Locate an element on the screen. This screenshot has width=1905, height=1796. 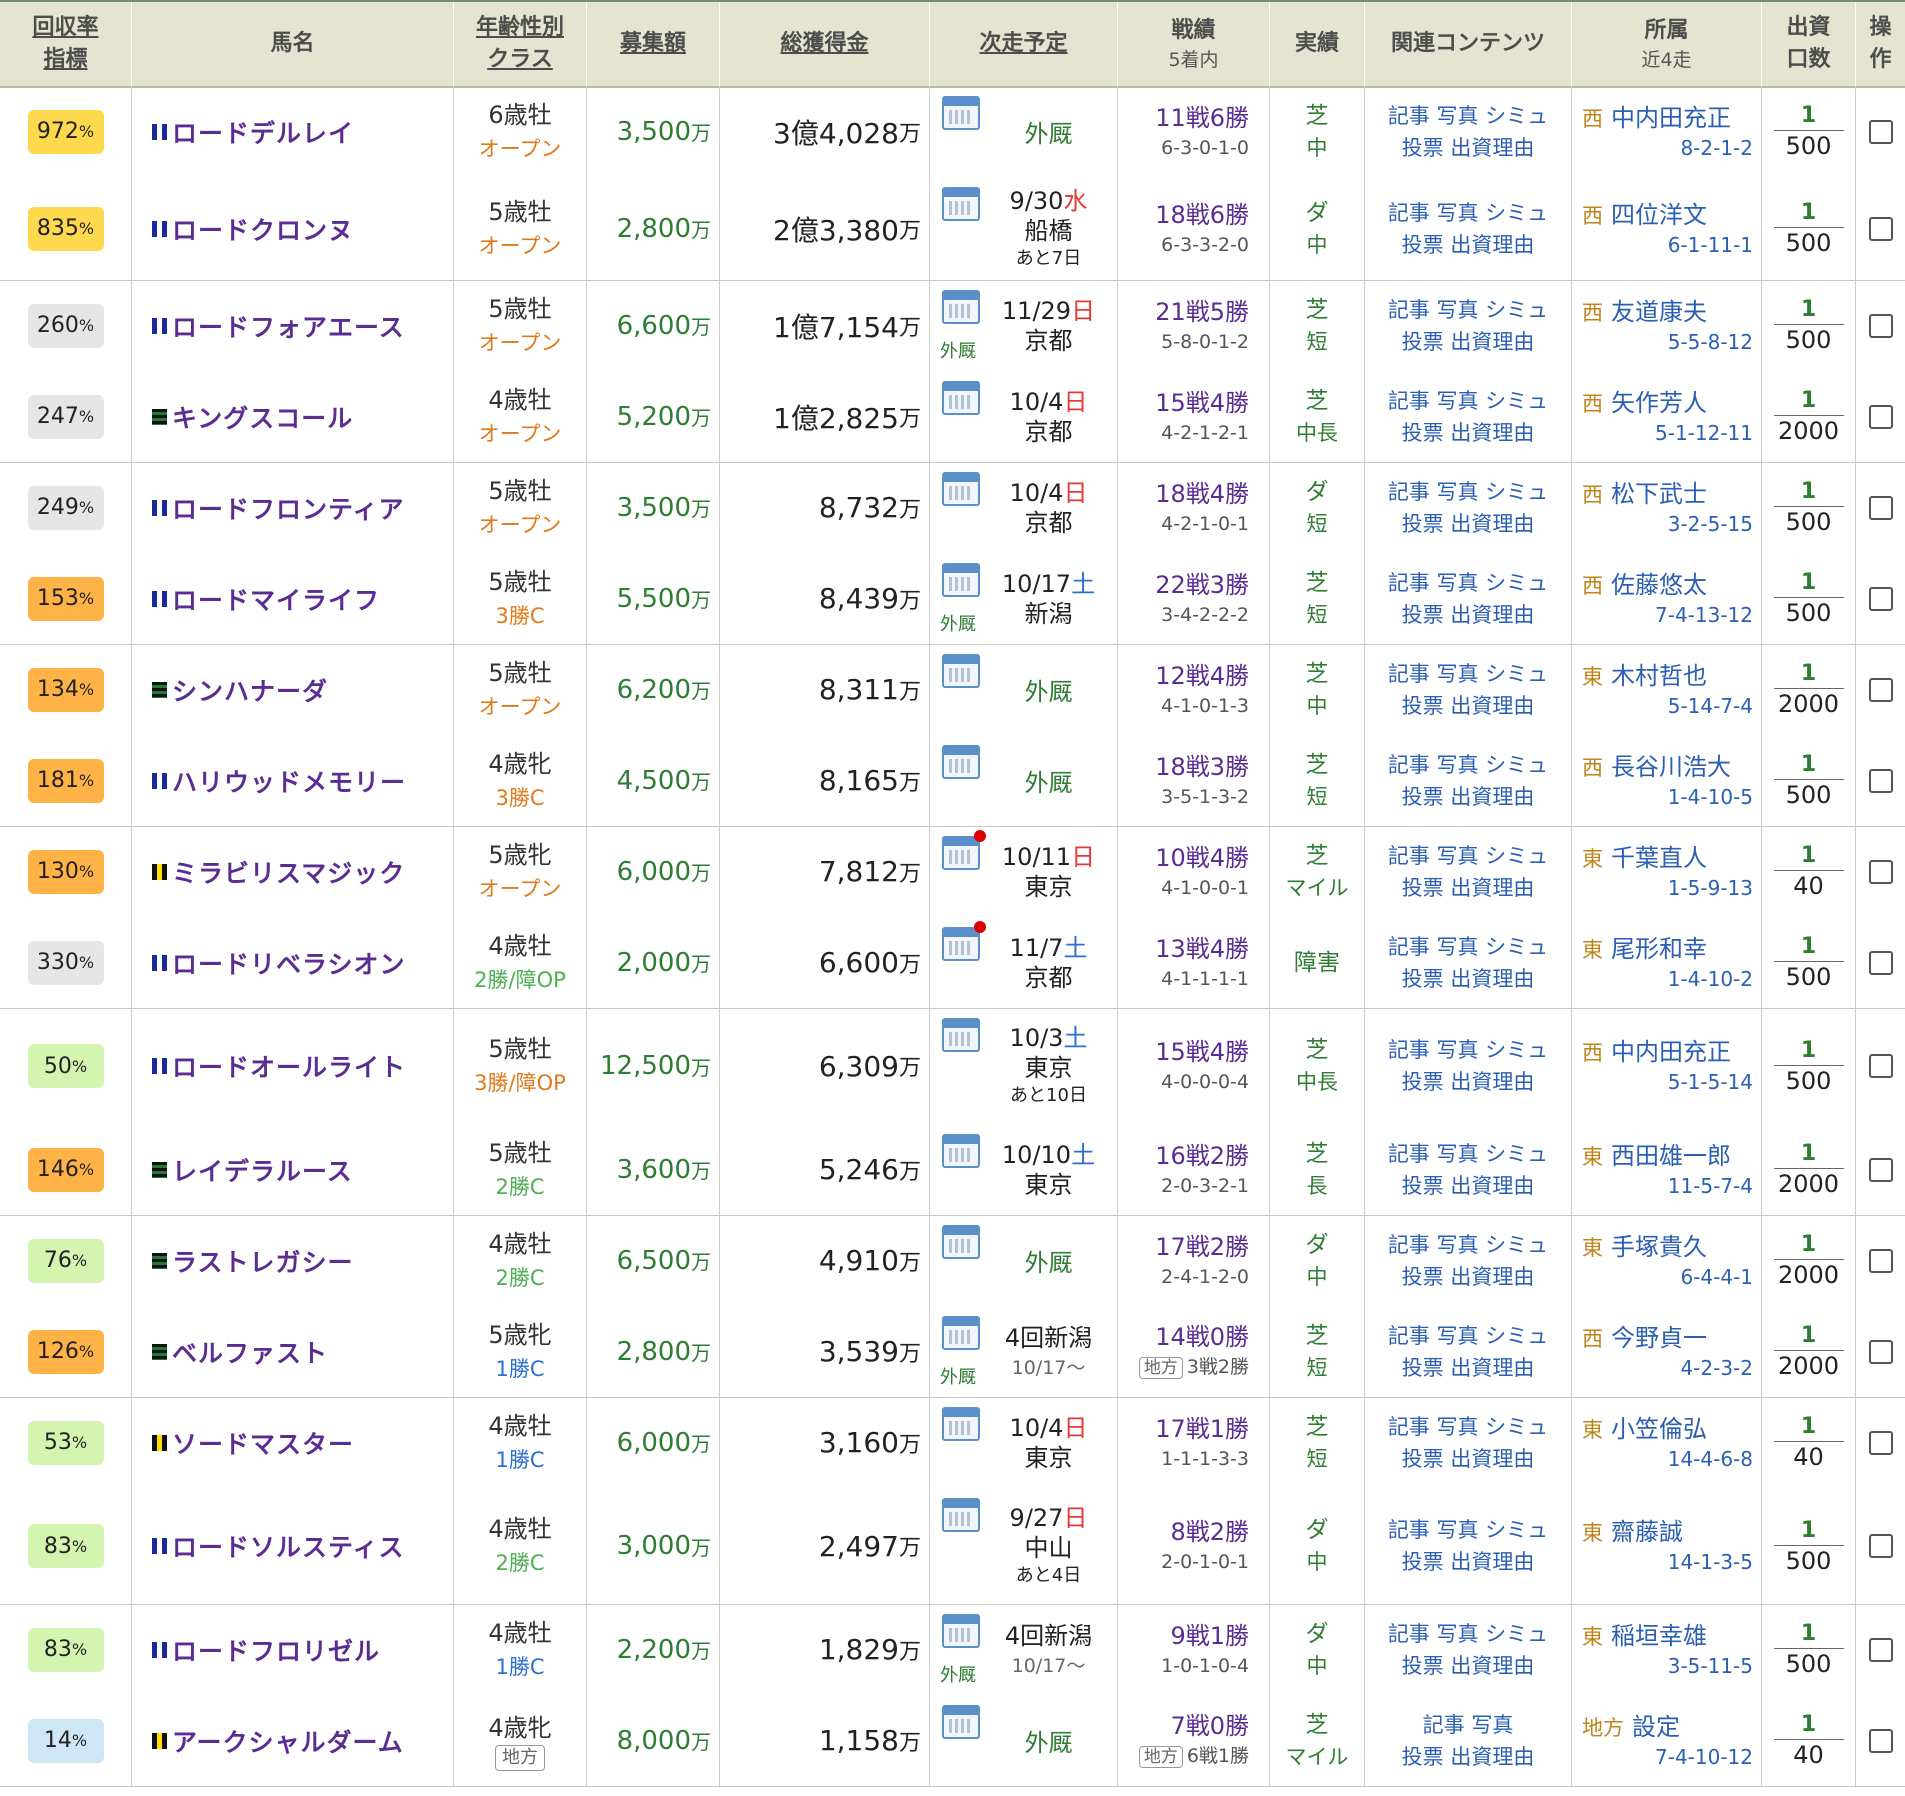
stable-cell: 東尾形和幸 1-4-10-2 is located at coordinates (1667, 962).